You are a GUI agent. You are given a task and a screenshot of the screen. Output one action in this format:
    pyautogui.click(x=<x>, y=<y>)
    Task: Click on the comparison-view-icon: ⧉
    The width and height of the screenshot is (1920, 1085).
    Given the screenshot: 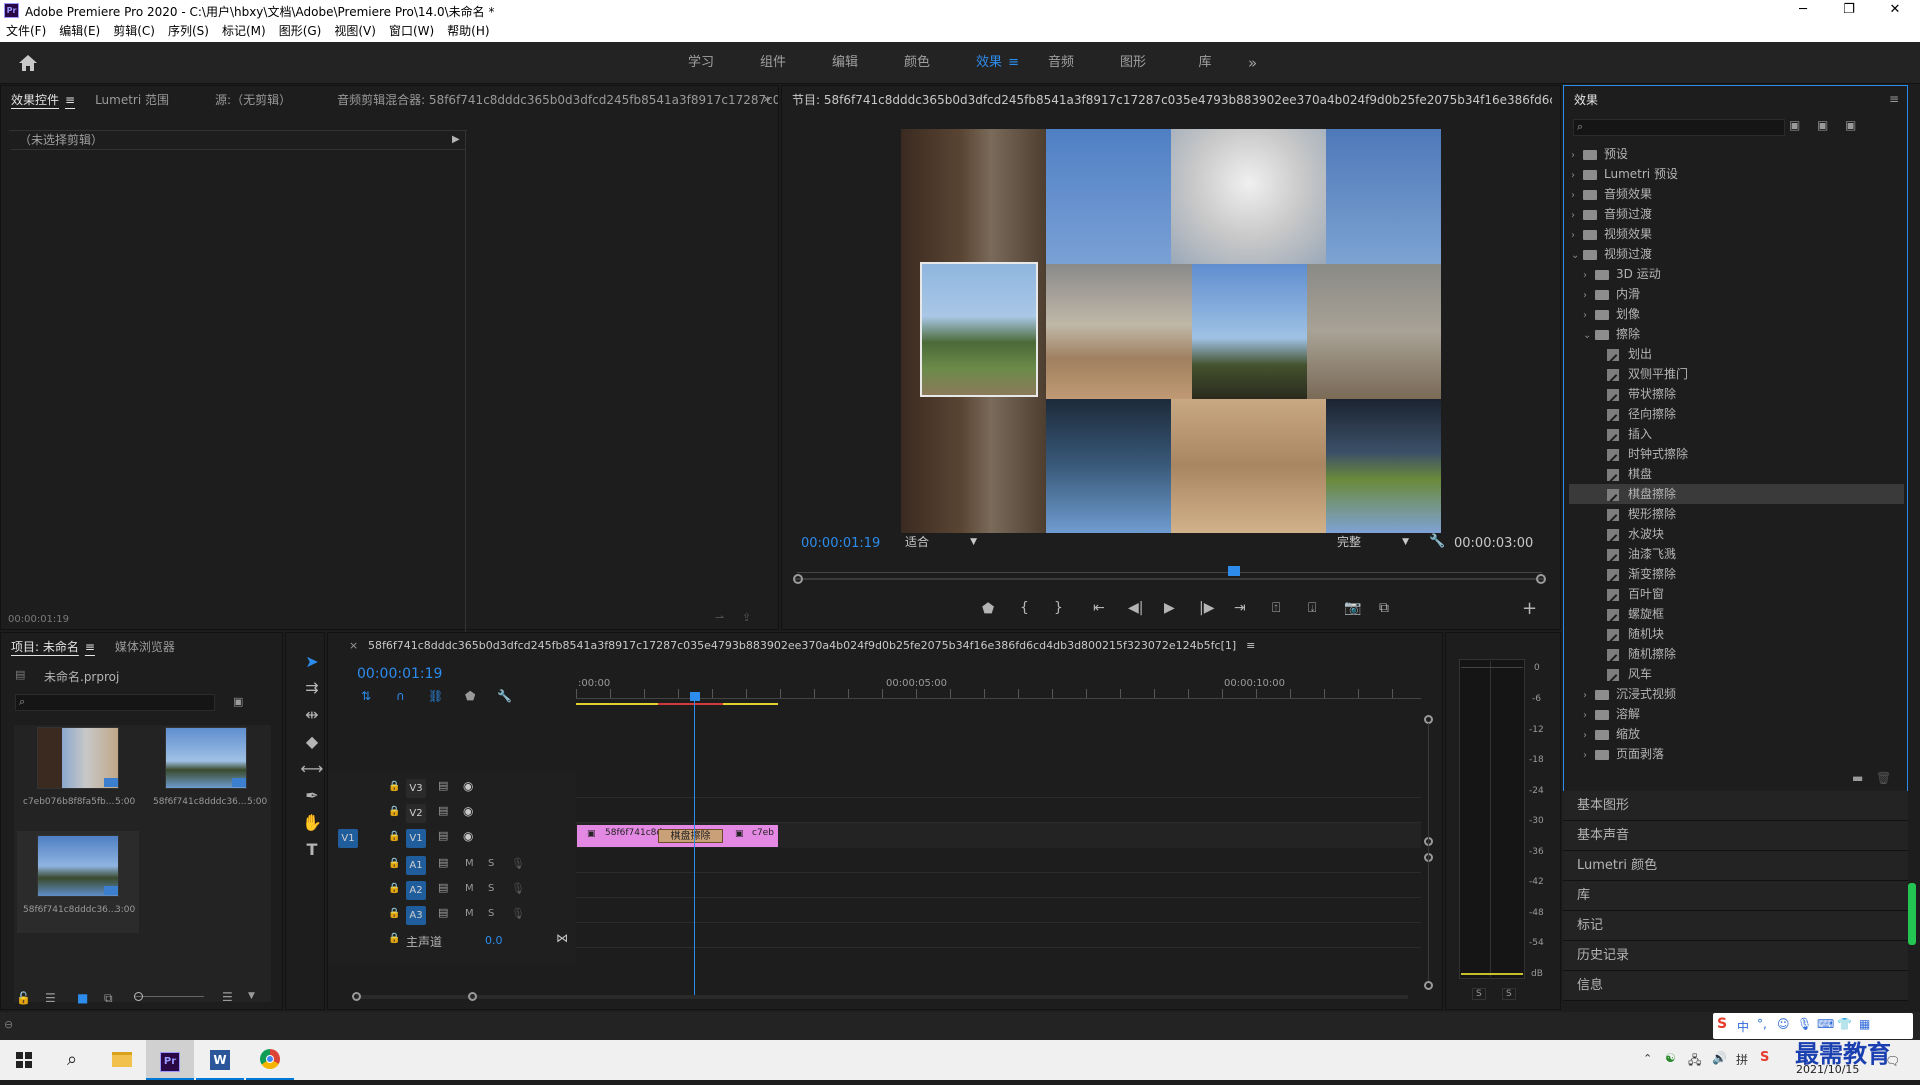 What is the action you would take?
    pyautogui.click(x=1384, y=608)
    